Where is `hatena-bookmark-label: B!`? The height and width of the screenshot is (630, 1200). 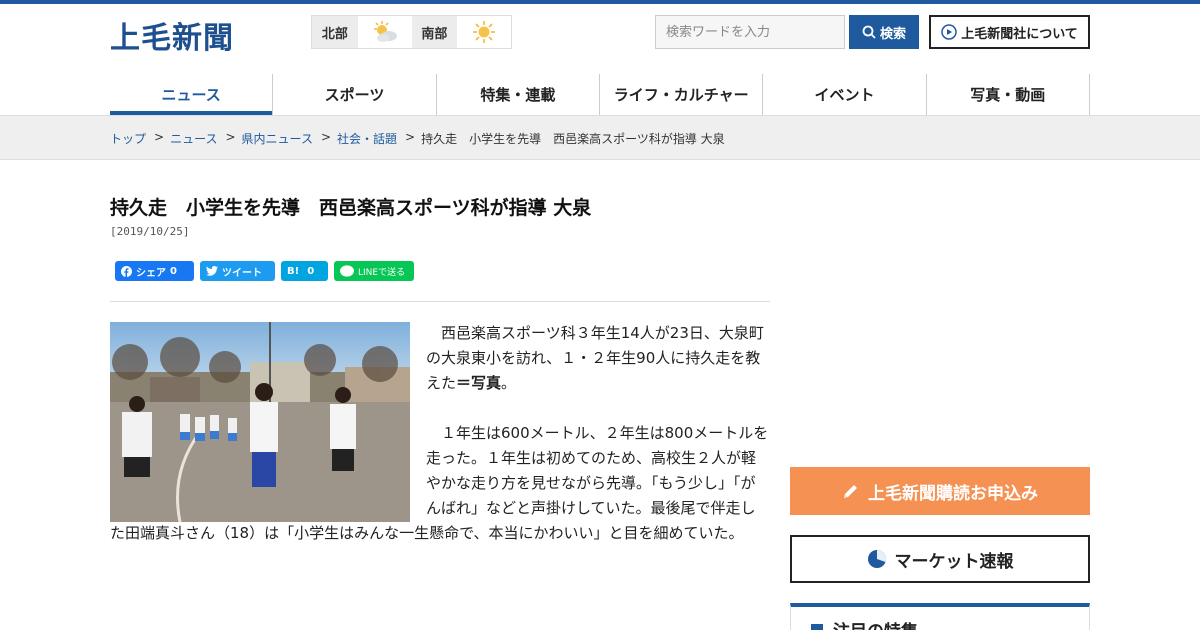
hatena-bookmark-label: B! is located at coordinates (293, 271).